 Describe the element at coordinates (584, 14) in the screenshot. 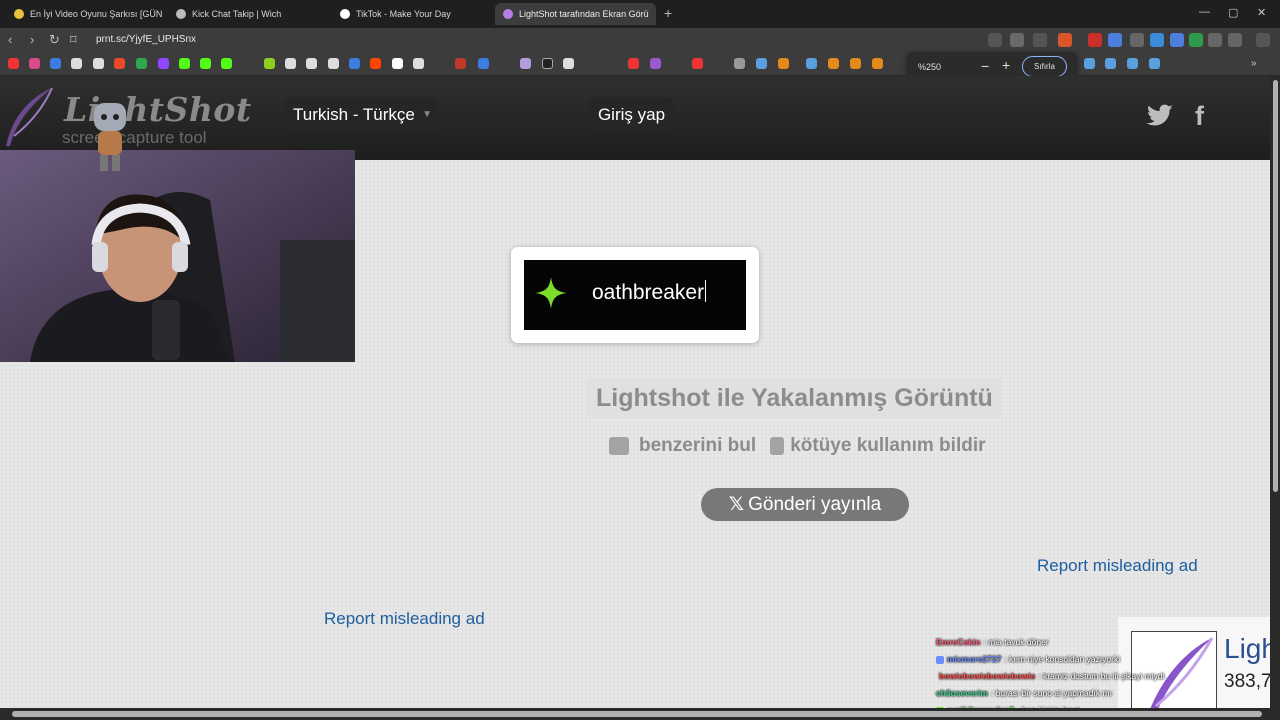

I see `tab-title: LightShot tarafından Ekran Görü` at that location.